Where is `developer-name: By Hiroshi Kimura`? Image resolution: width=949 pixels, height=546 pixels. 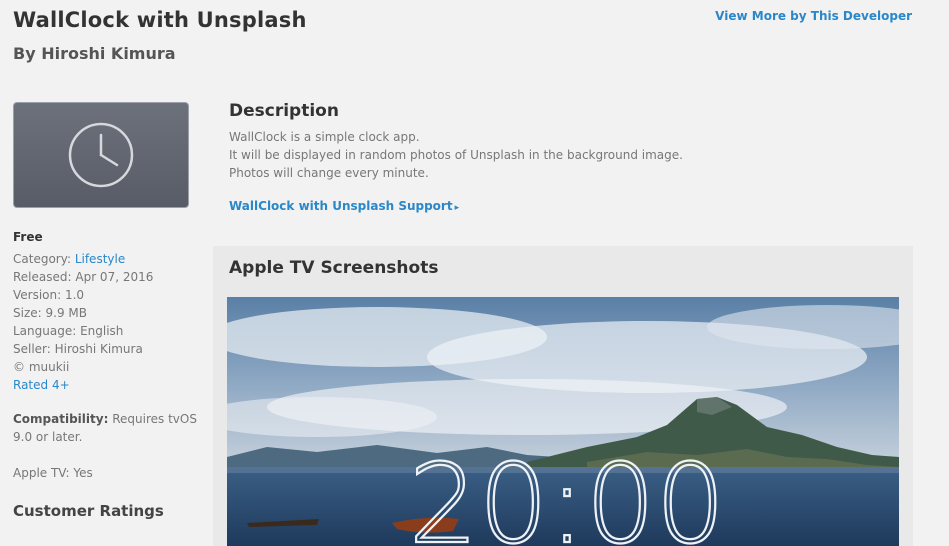 developer-name: By Hiroshi Kimura is located at coordinates (94, 53).